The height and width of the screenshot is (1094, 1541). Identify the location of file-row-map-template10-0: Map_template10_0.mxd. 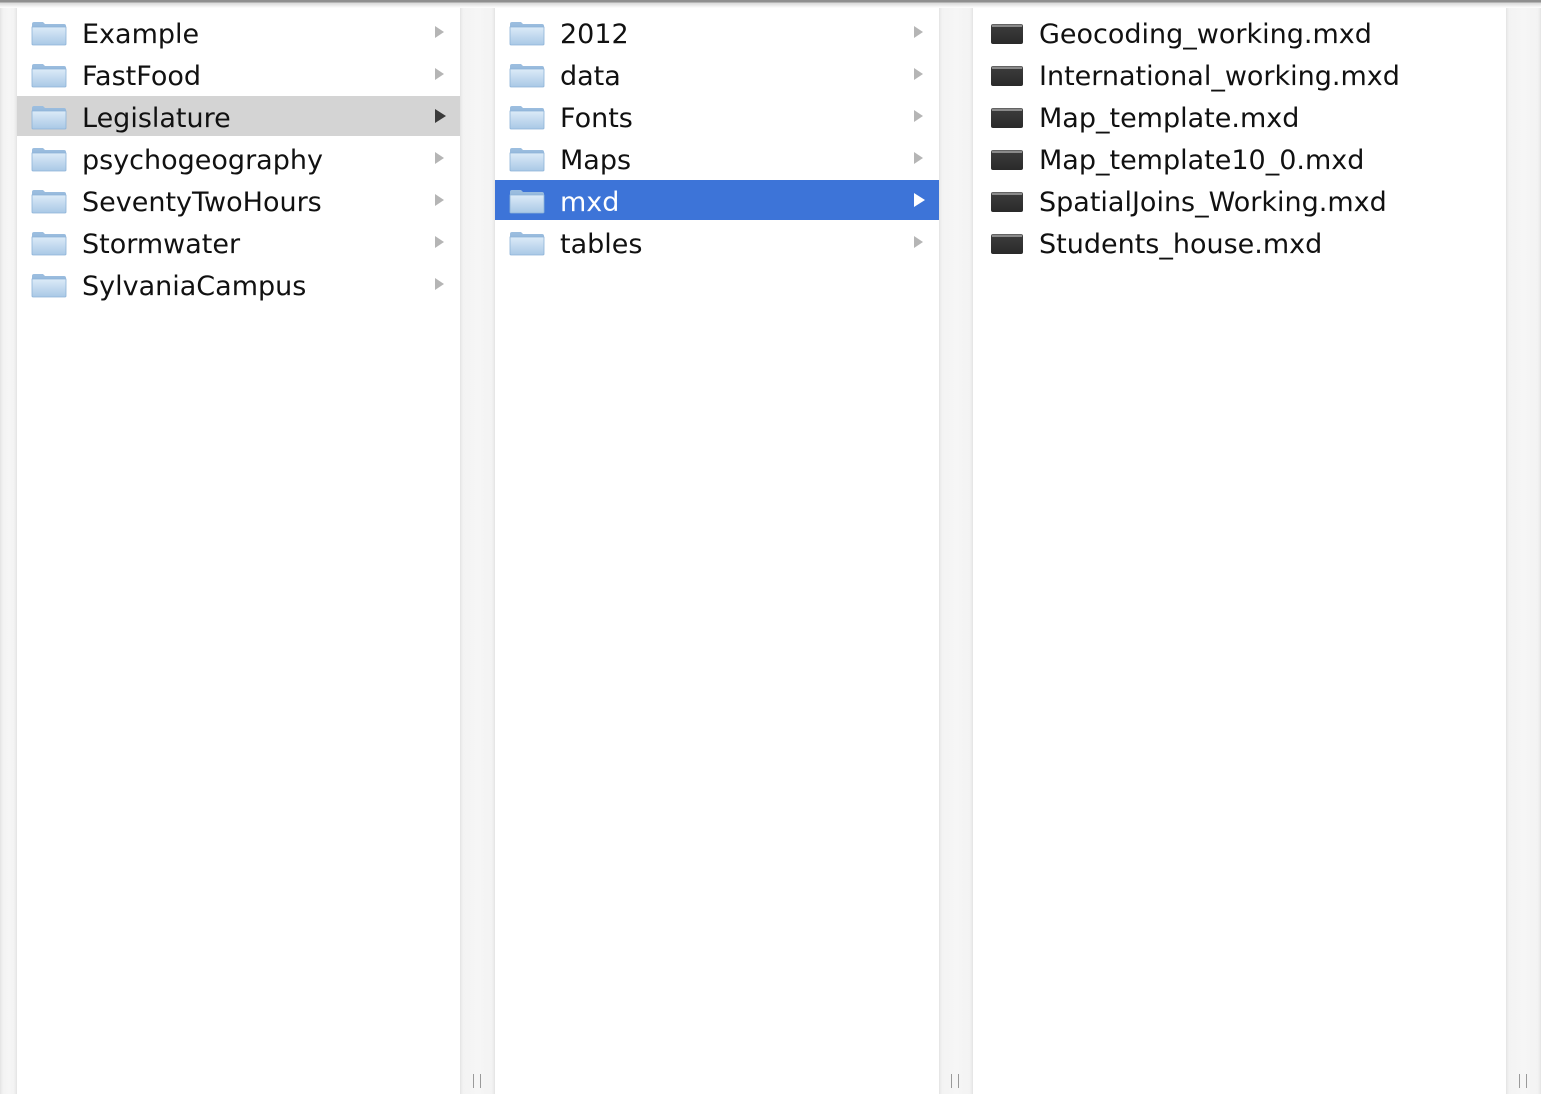
(1239, 158).